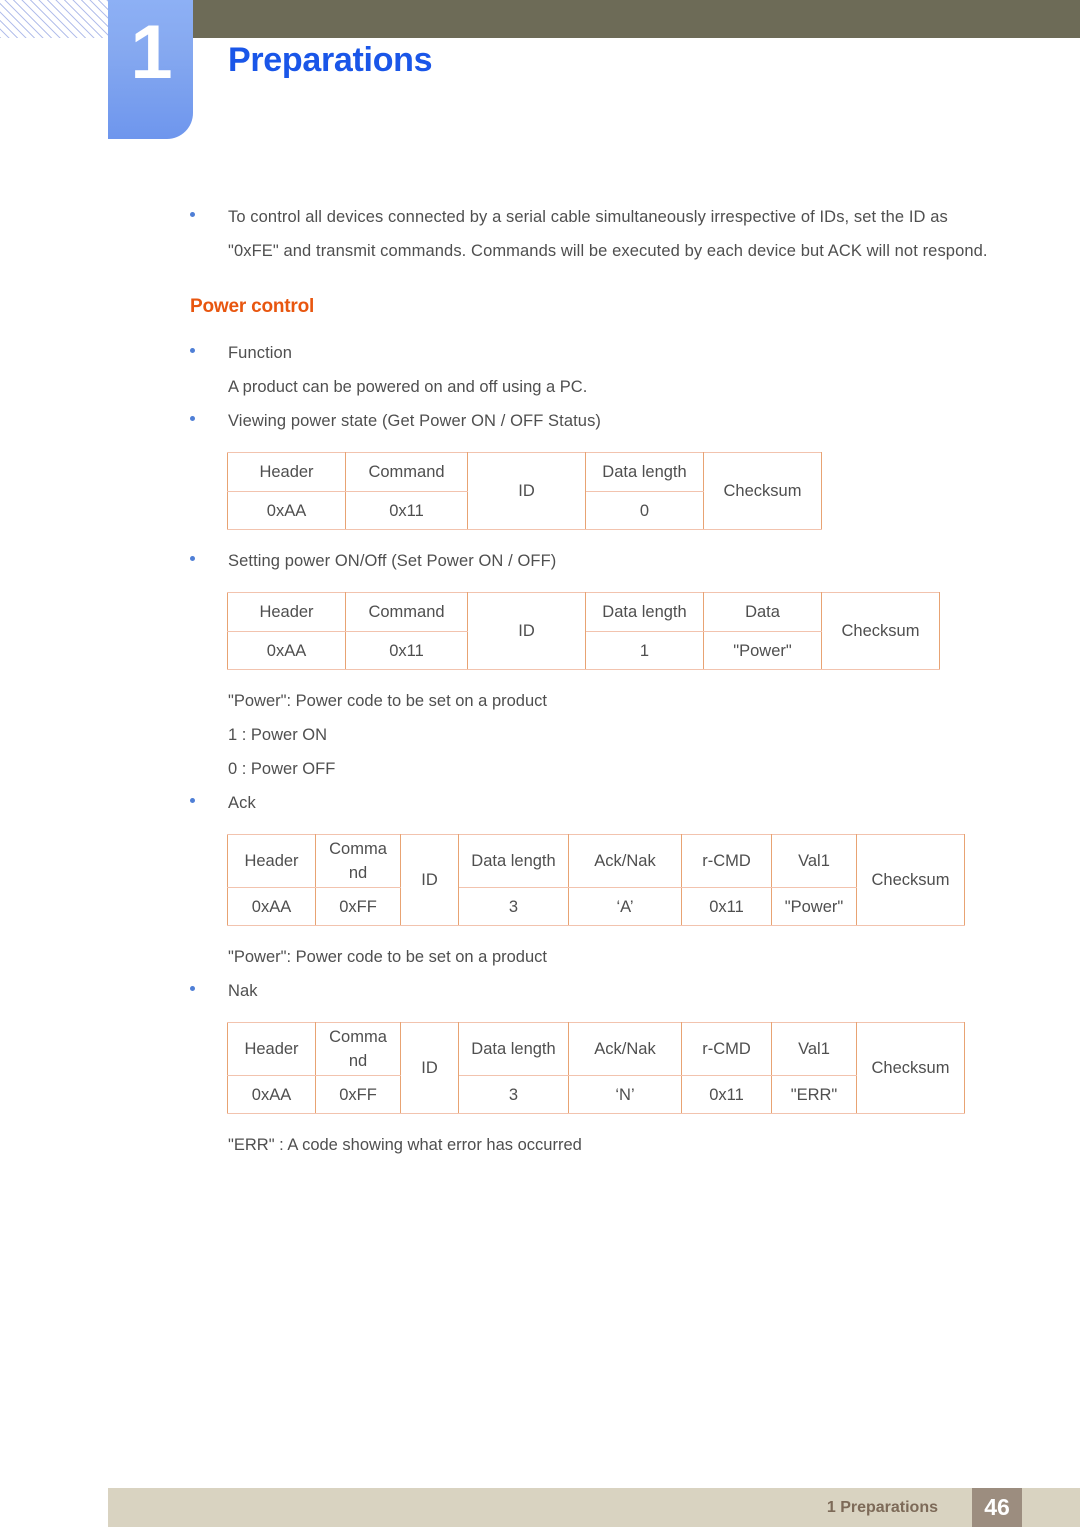 The image size is (1080, 1527). What do you see at coordinates (625, 1094) in the screenshot?
I see `cell-value-ack-nak: ‘N’` at bounding box center [625, 1094].